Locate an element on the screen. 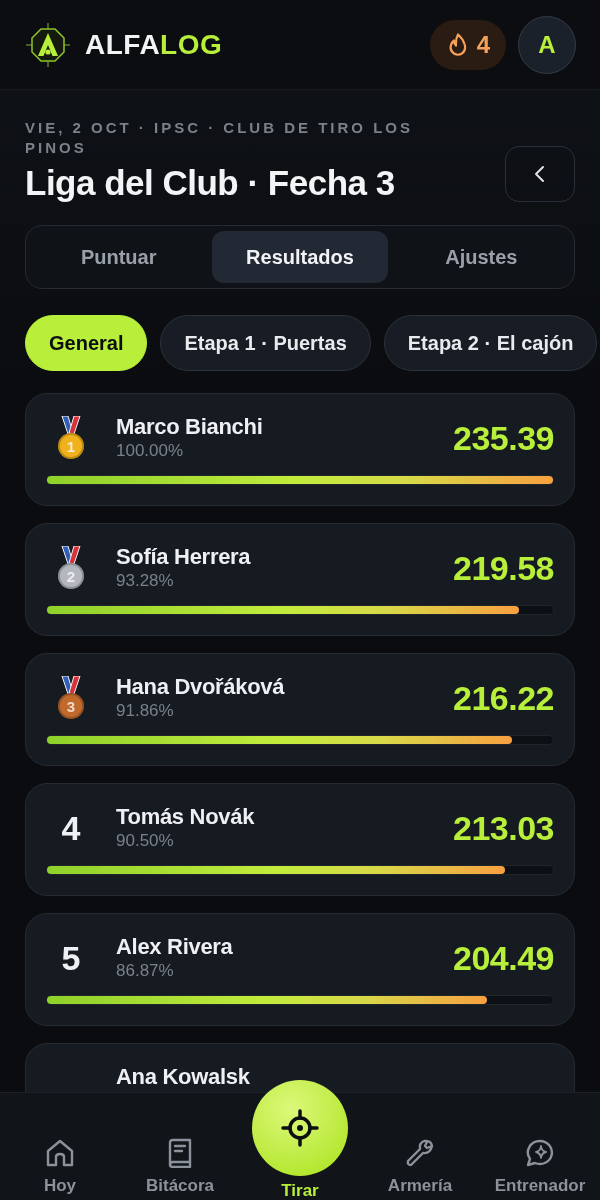  streak-badge: 4 is located at coordinates (467, 44).